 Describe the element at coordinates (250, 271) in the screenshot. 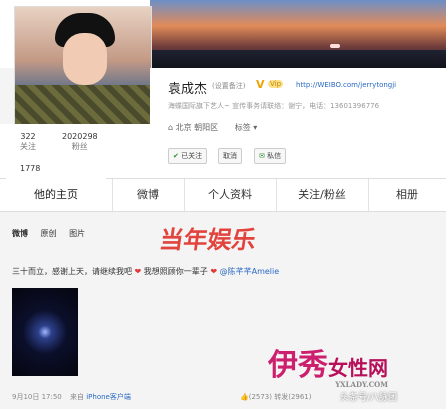

I see `post-mention: @陈芊芊Amelie` at that location.